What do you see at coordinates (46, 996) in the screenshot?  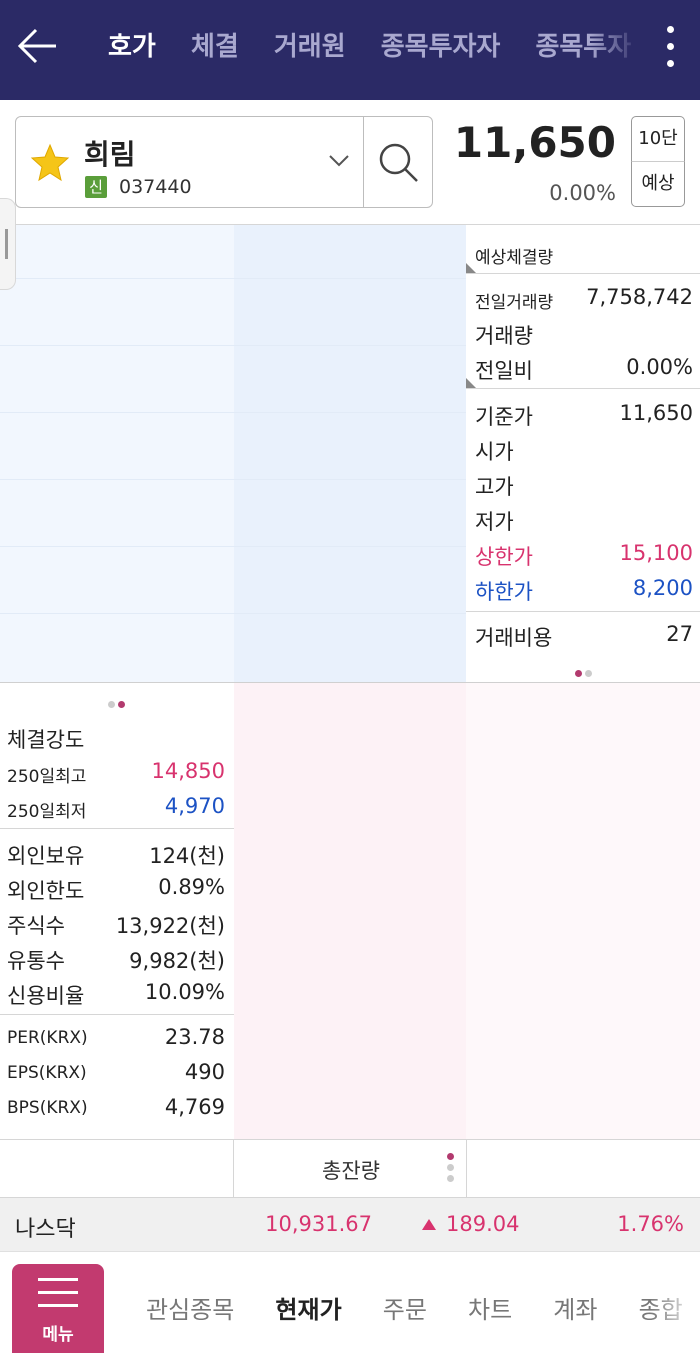 I see `credit-label: 신용비율` at bounding box center [46, 996].